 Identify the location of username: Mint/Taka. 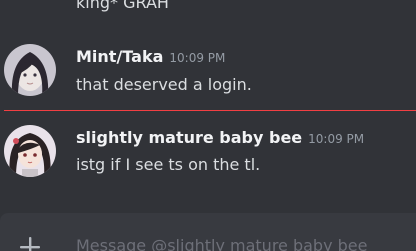
(119, 56).